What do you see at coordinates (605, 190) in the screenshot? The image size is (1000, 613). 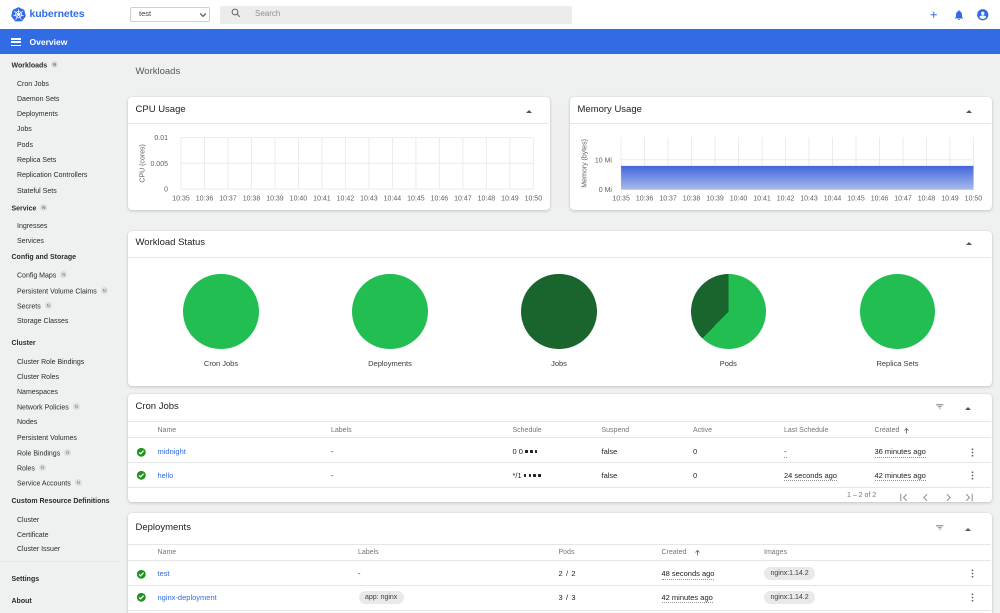 I see `svg-text: 0 Mi` at bounding box center [605, 190].